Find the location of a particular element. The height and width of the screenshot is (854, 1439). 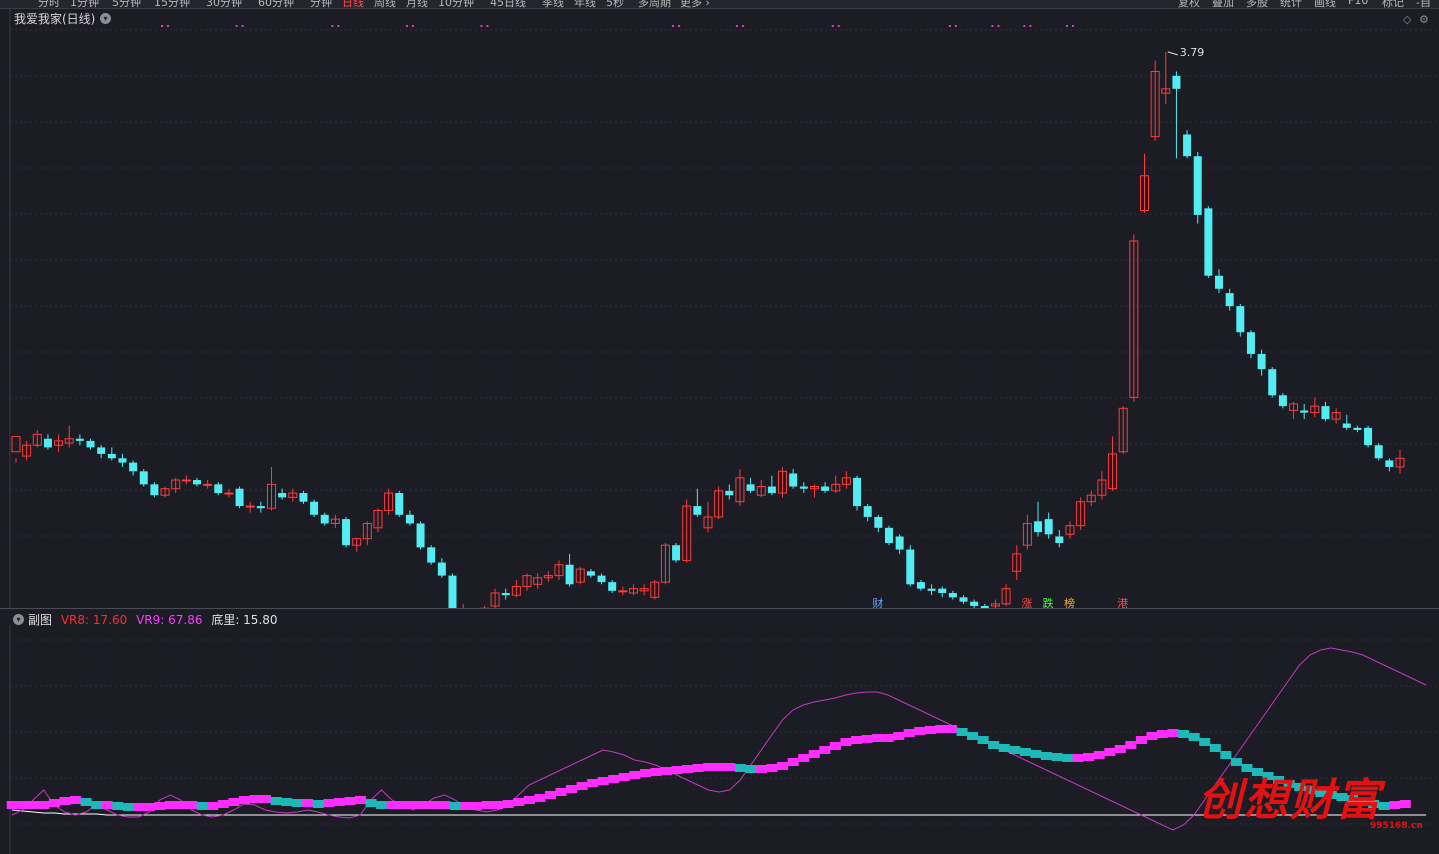

tool-button-5: F10 is located at coordinates (1358, 3).